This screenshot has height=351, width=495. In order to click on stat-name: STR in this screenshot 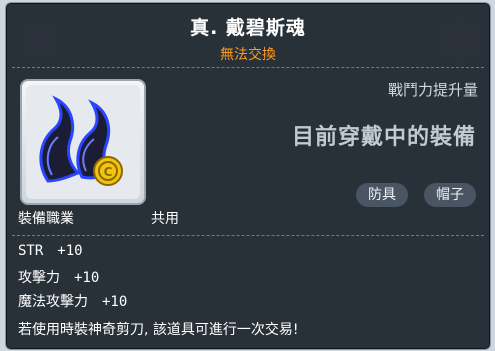, I will do `click(31, 251)`.